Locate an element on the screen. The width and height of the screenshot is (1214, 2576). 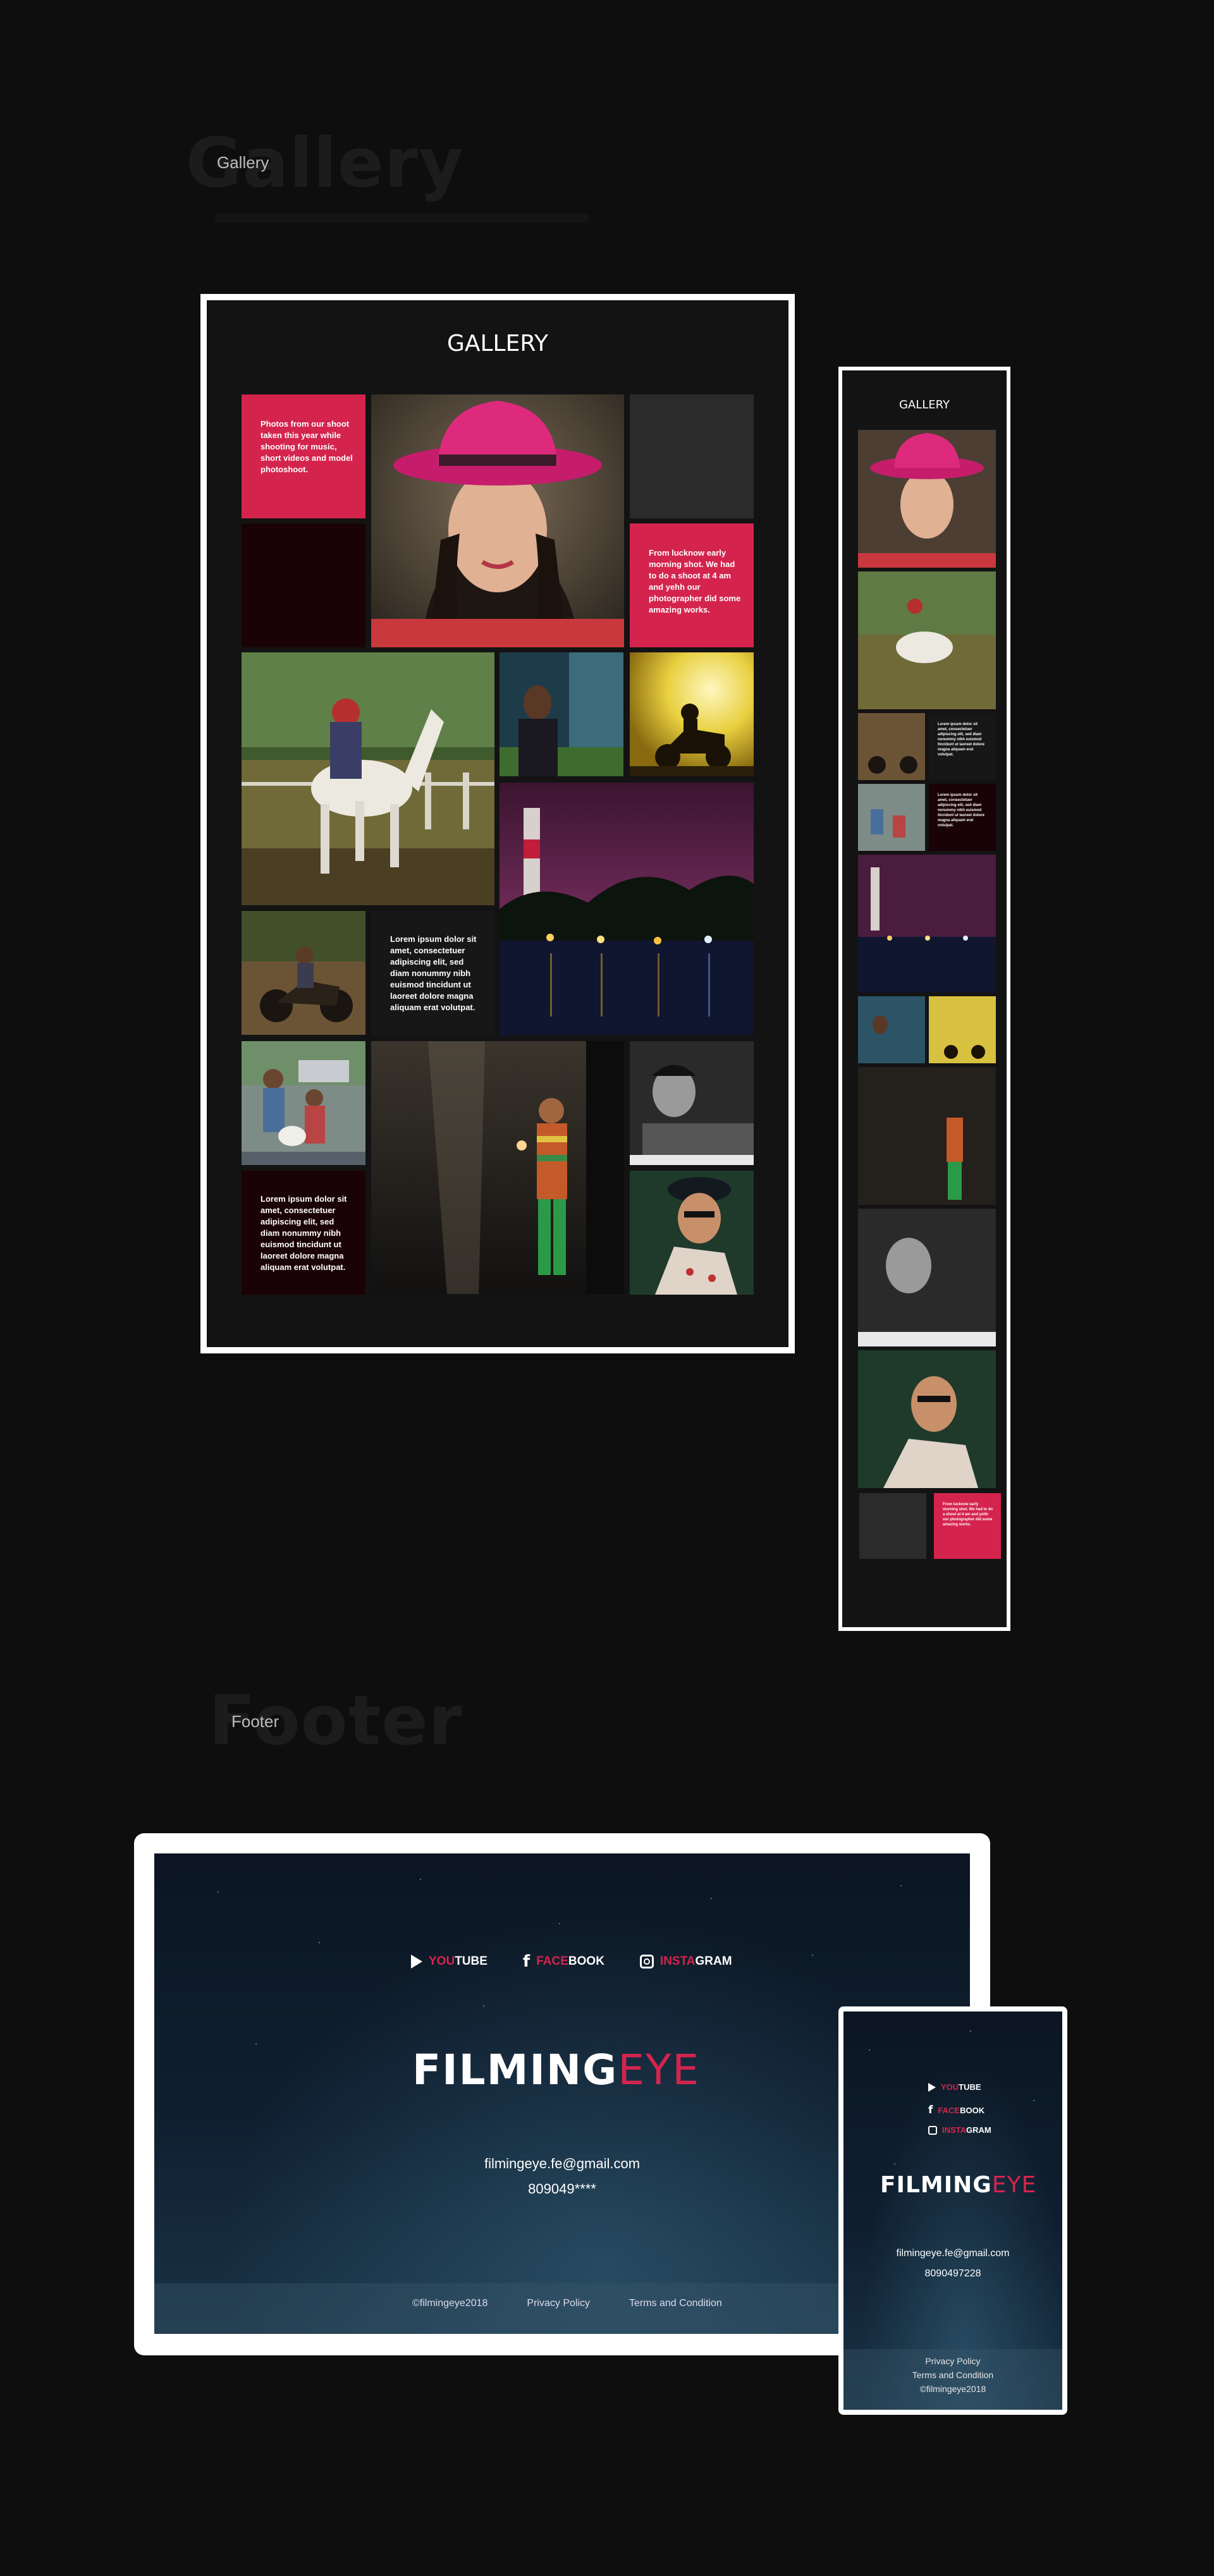
m-facebook-link: f FACEBOOK is located at coordinates (956, 2110).